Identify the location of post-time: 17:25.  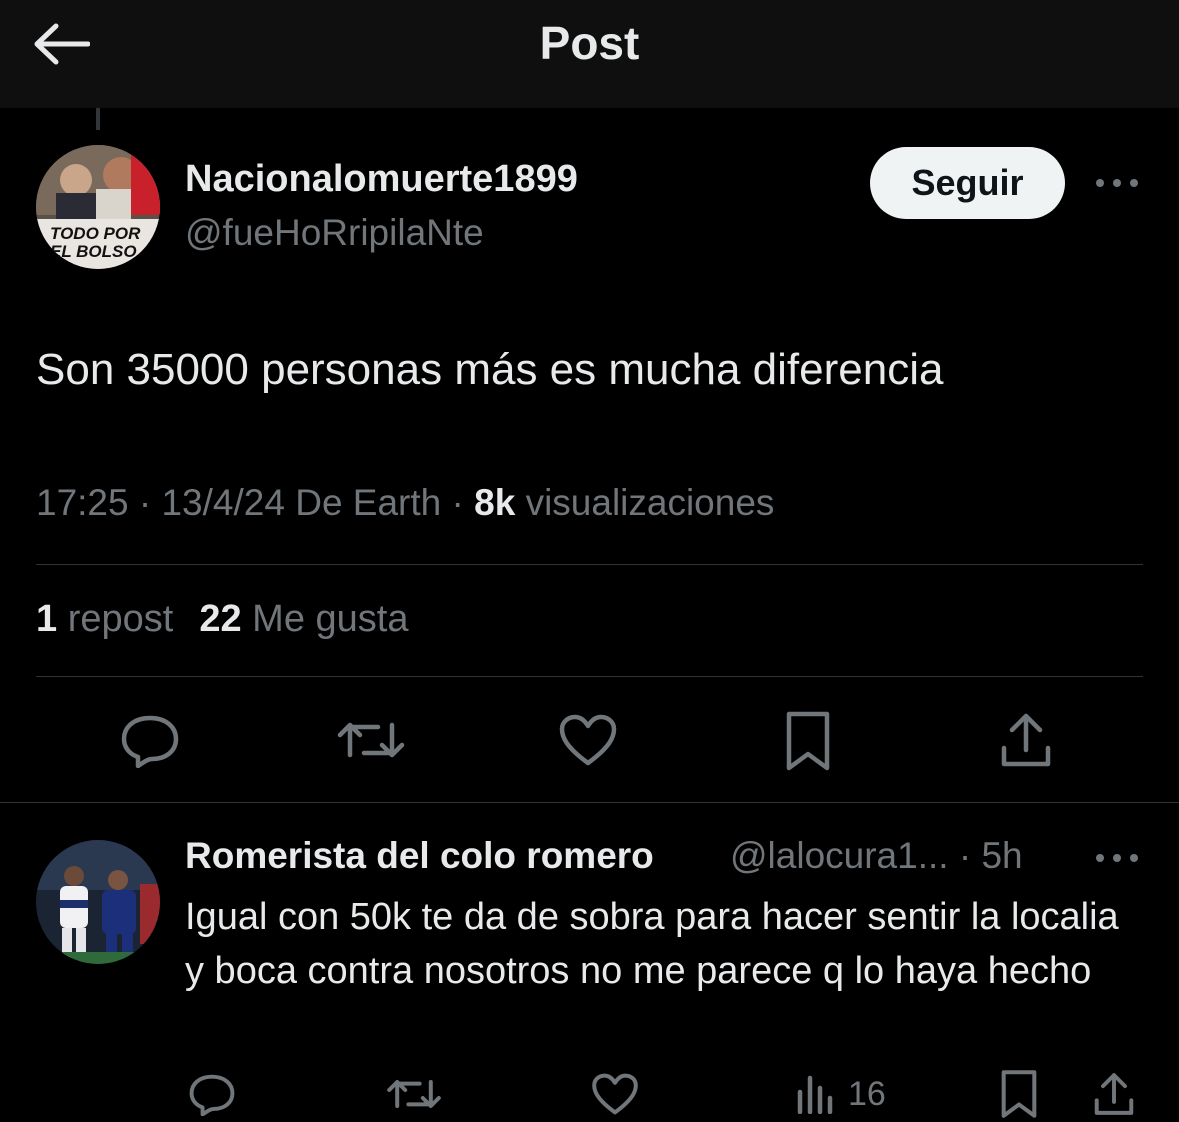
(82, 502).